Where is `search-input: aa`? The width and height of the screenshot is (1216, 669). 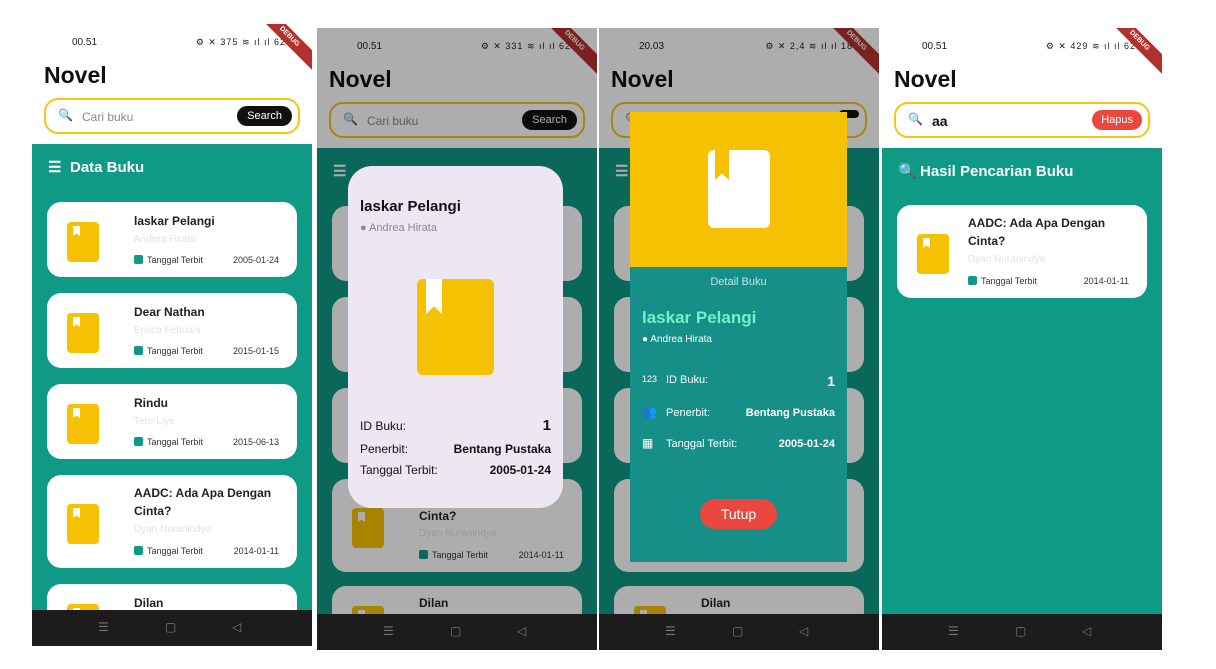 search-input: aa is located at coordinates (940, 121).